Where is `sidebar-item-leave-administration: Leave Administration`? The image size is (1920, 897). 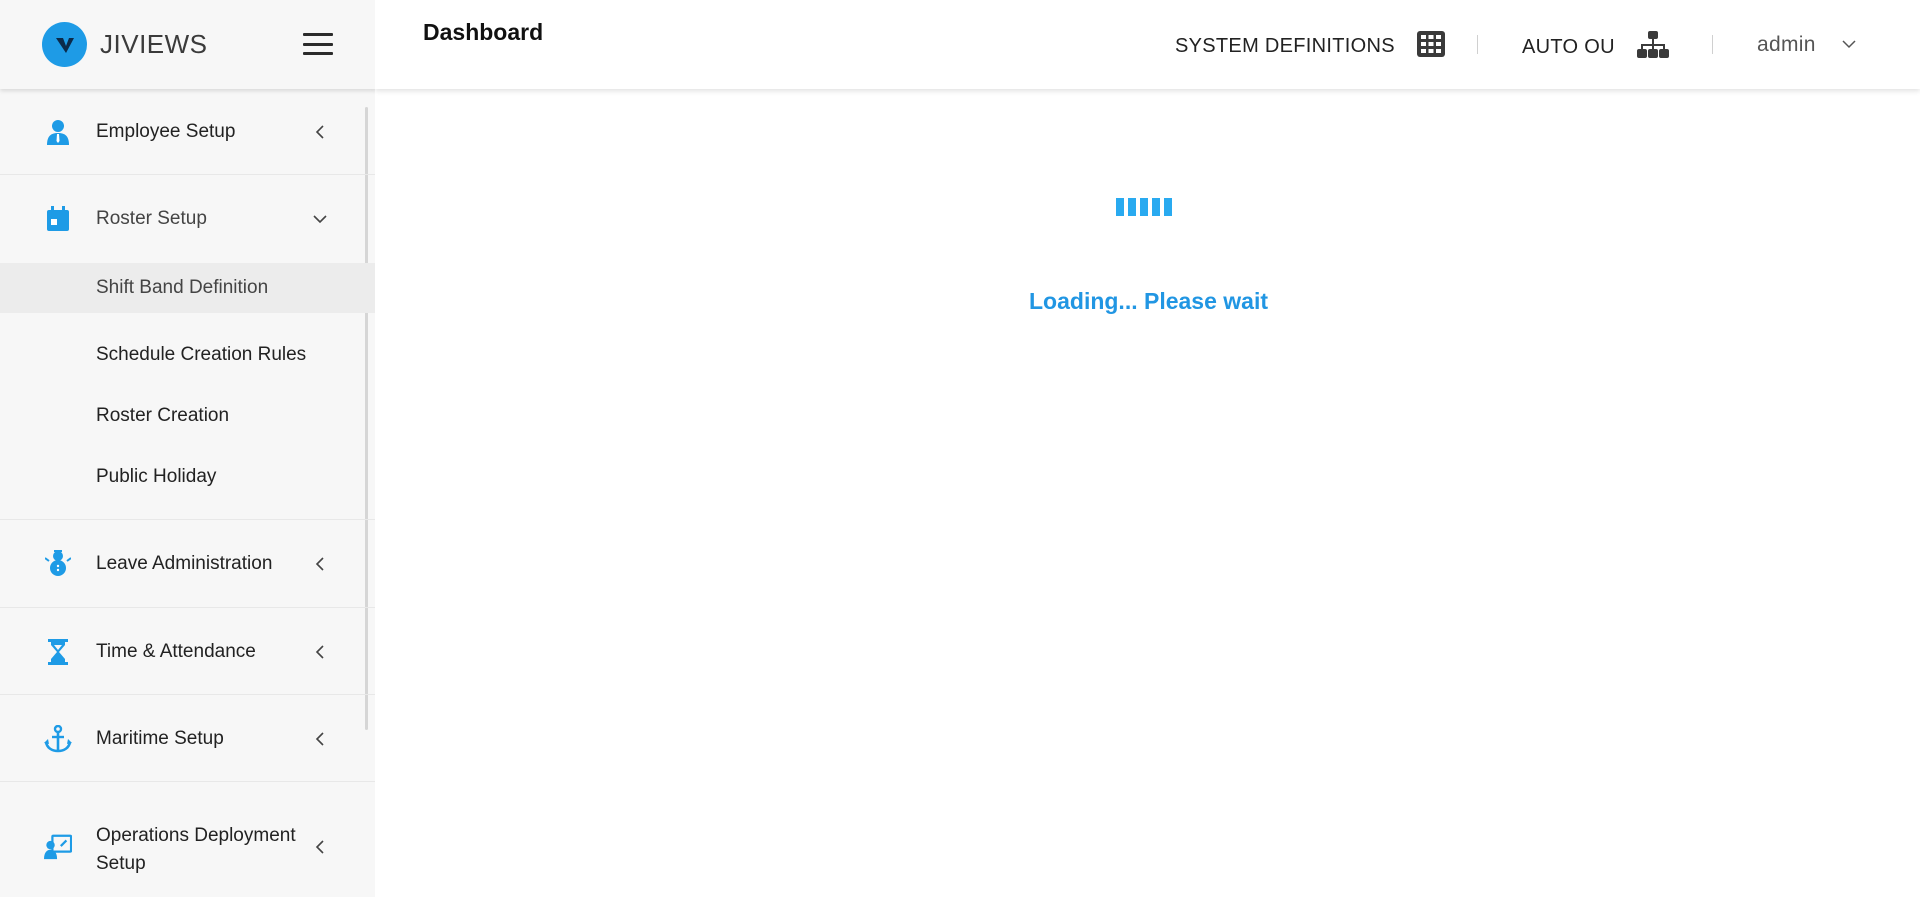 sidebar-item-leave-administration: Leave Administration is located at coordinates (187, 564).